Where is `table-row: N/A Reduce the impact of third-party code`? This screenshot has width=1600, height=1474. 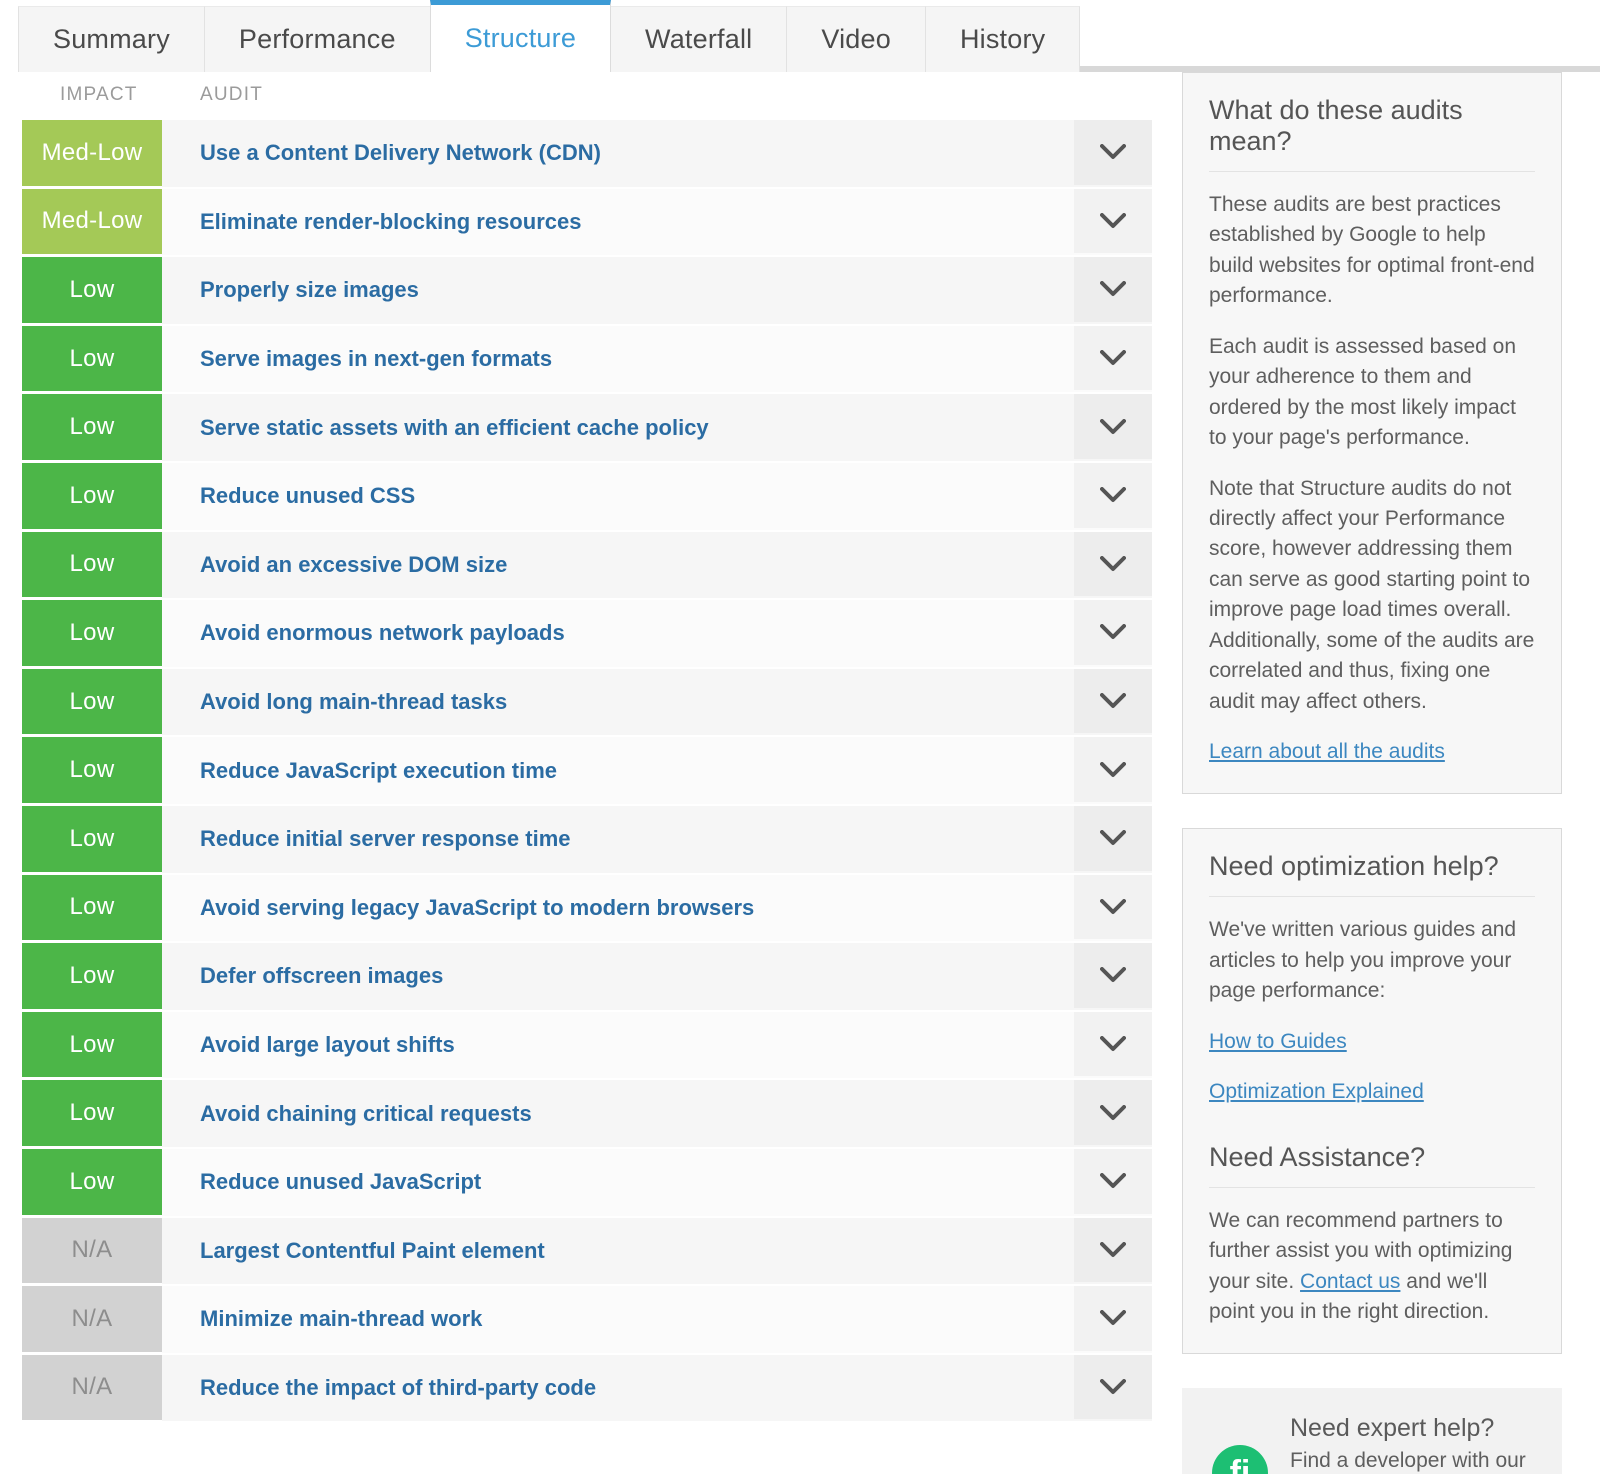 table-row: N/A Reduce the impact of third-party code is located at coordinates (587, 1389).